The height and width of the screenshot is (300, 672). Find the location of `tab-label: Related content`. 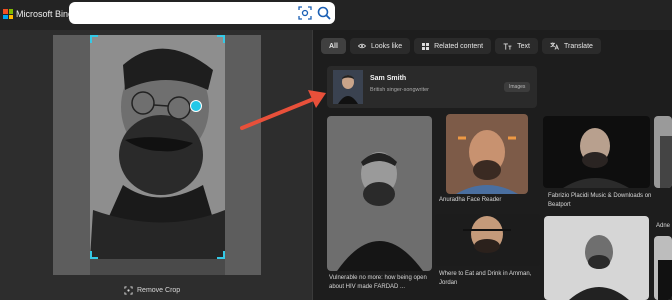

tab-label: Related content is located at coordinates (459, 46).